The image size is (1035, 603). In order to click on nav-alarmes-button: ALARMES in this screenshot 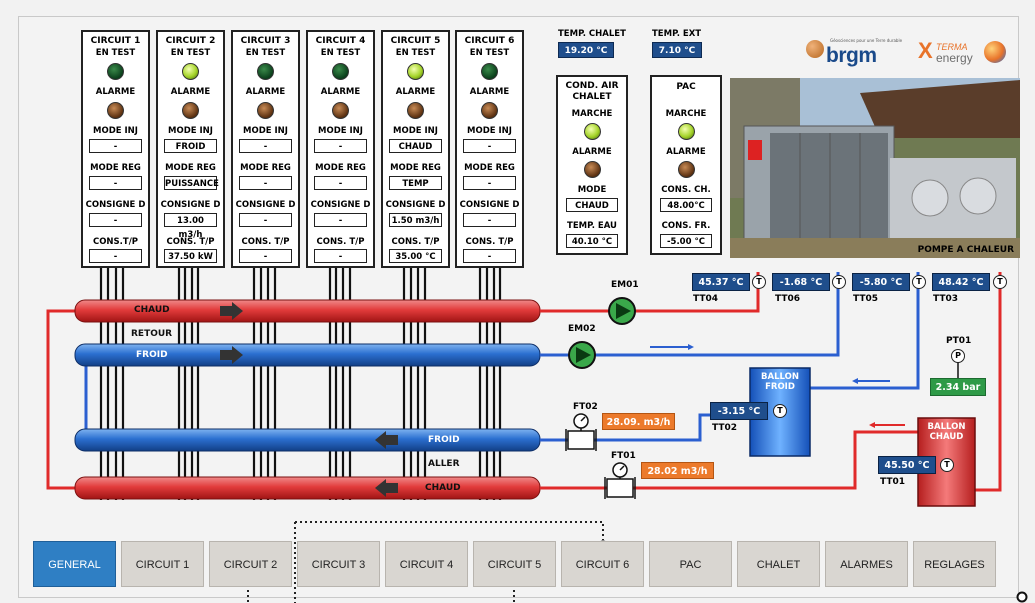, I will do `click(866, 564)`.